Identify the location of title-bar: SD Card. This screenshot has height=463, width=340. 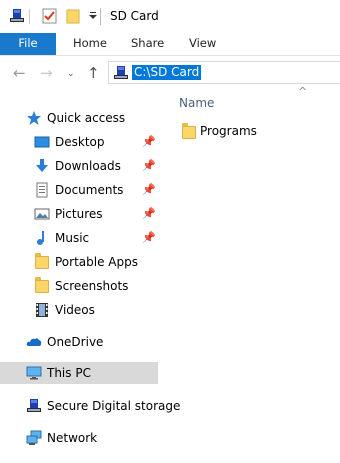
(170, 16).